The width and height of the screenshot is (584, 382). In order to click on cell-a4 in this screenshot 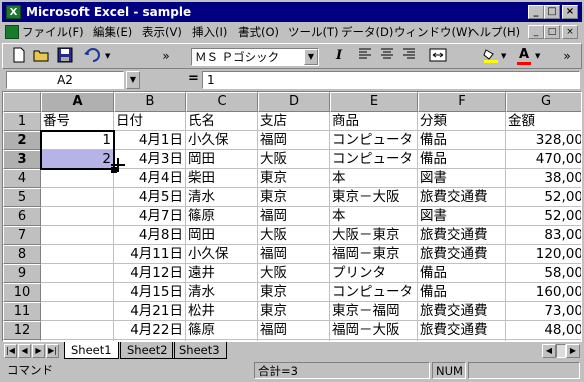, I will do `click(77, 178)`.